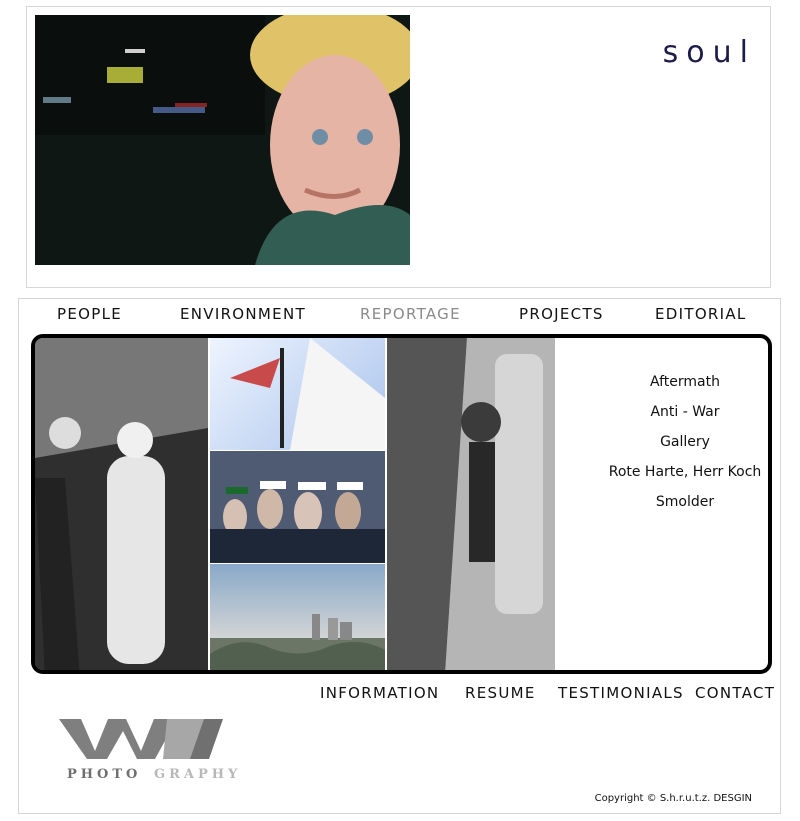  Describe the element at coordinates (379, 693) in the screenshot. I see `footer-information: INFORMATION` at that location.